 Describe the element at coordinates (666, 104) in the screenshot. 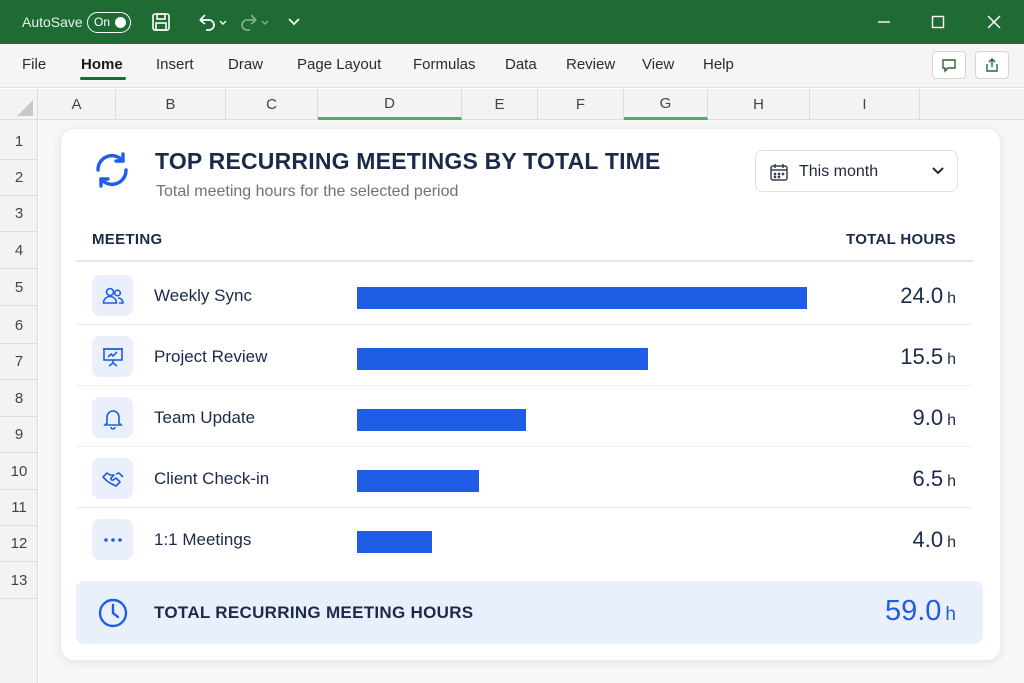

I see `column-header: G` at that location.